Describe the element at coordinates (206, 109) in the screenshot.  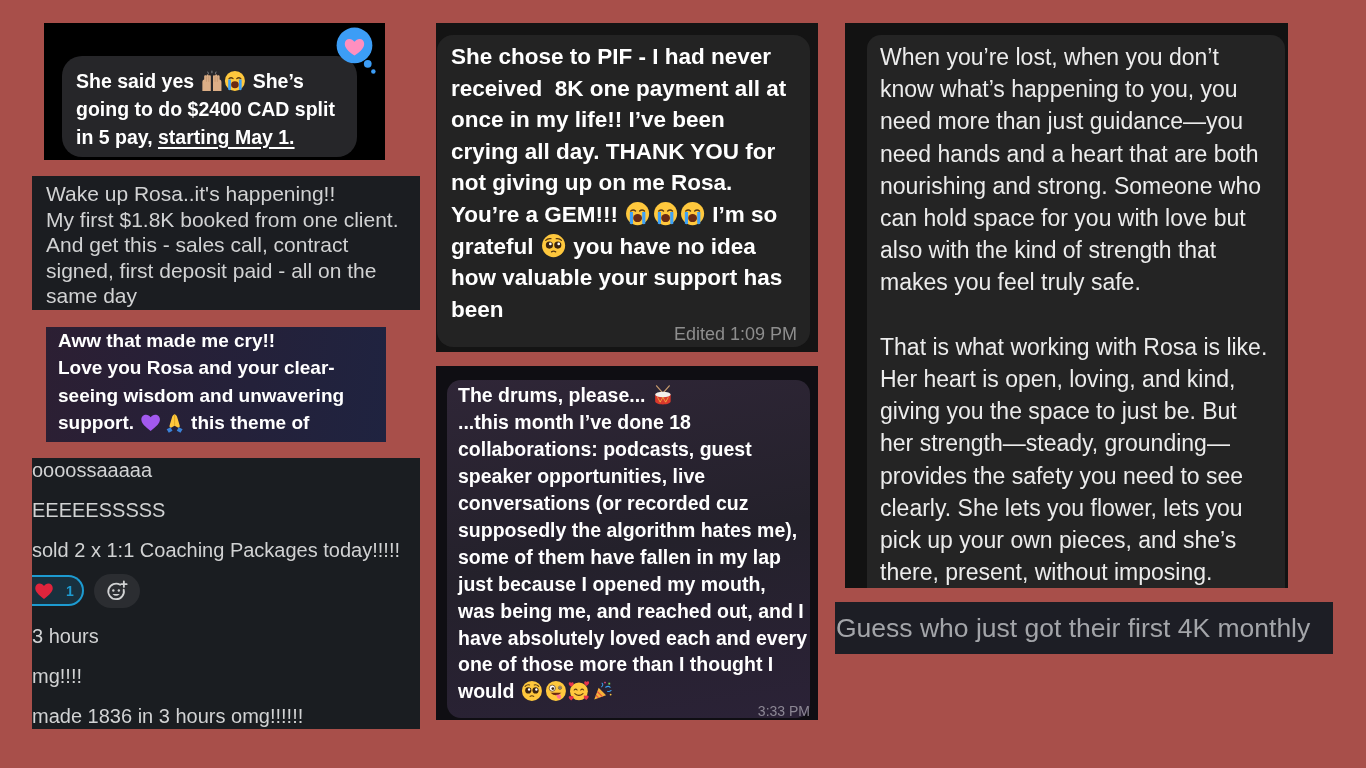
I see `message-text: She said yes She’s going to do $2400 CAD split in 5 pay, starting May 1.` at that location.